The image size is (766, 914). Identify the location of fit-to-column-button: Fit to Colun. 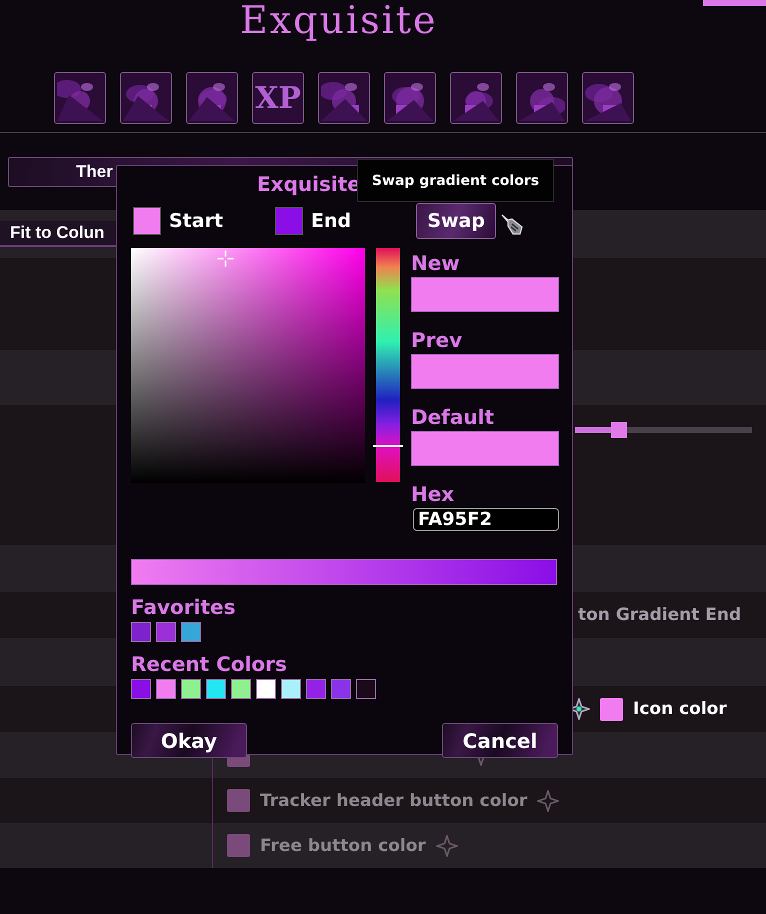
(58, 234).